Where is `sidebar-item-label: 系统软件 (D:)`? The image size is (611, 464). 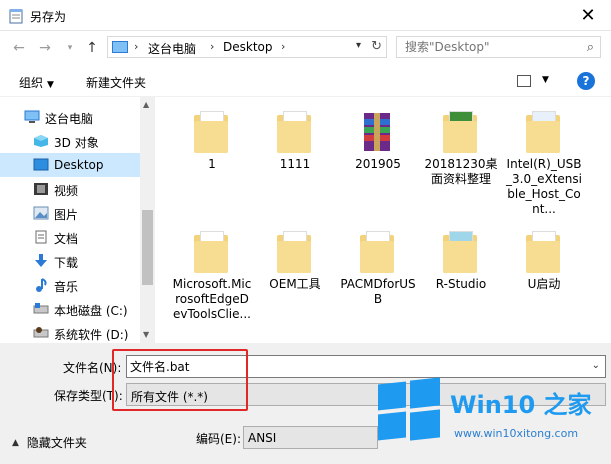 sidebar-item-label: 系统软件 (D:) is located at coordinates (91, 335).